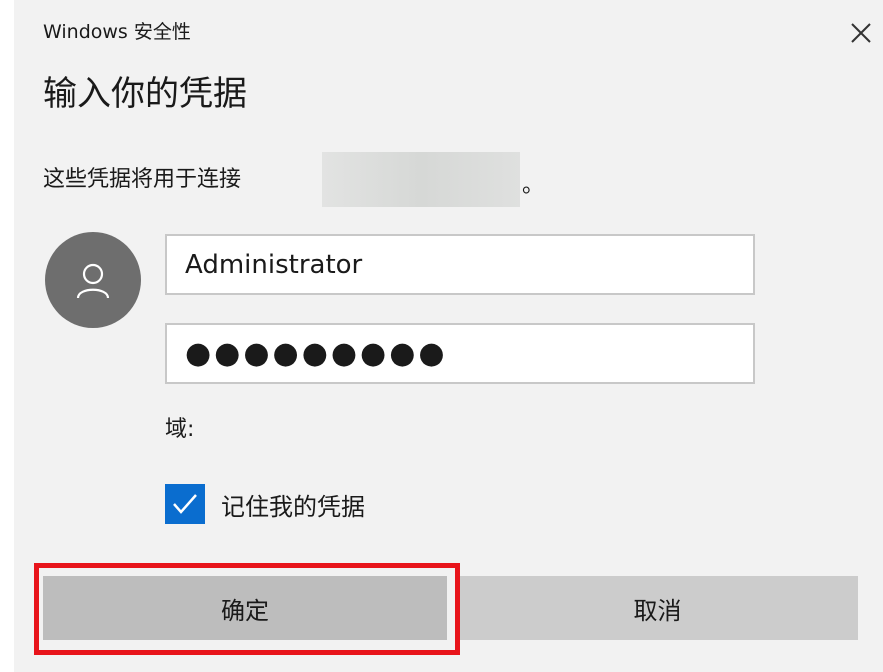  I want to click on close-icon, so click(861, 33).